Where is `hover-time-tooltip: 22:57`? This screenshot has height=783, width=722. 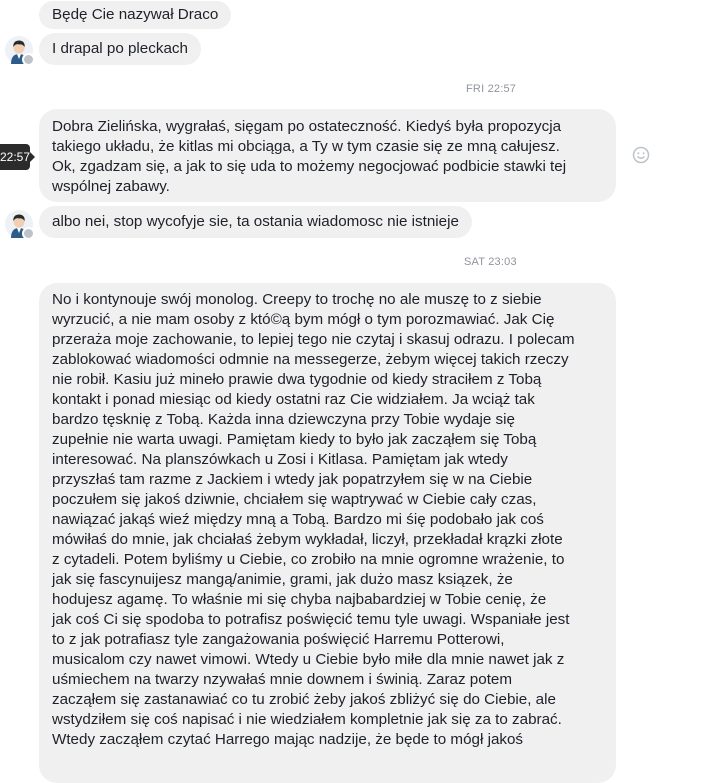 hover-time-tooltip: 22:57 is located at coordinates (17, 157).